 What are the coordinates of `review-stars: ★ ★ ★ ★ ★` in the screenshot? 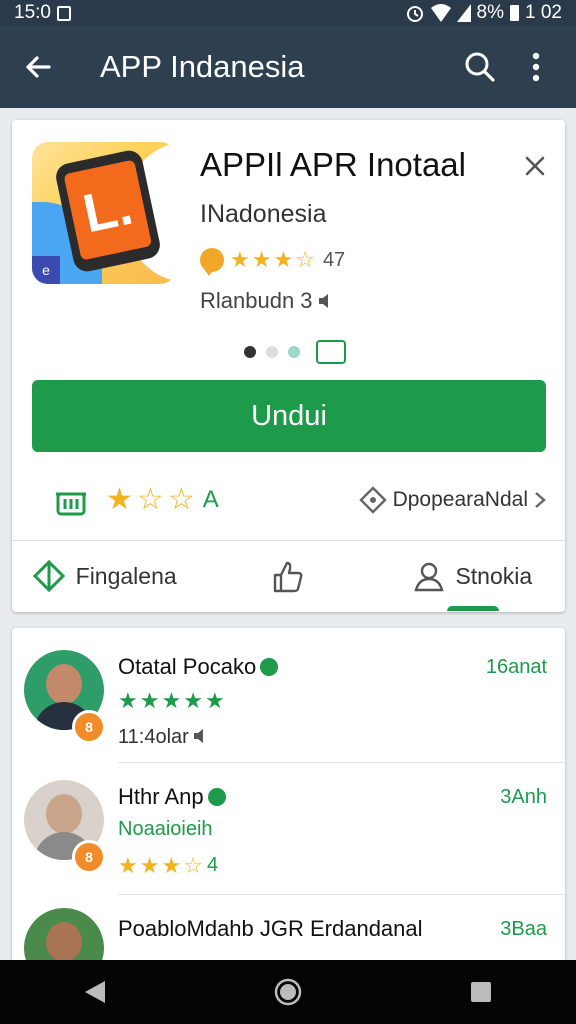 It's located at (171, 701).